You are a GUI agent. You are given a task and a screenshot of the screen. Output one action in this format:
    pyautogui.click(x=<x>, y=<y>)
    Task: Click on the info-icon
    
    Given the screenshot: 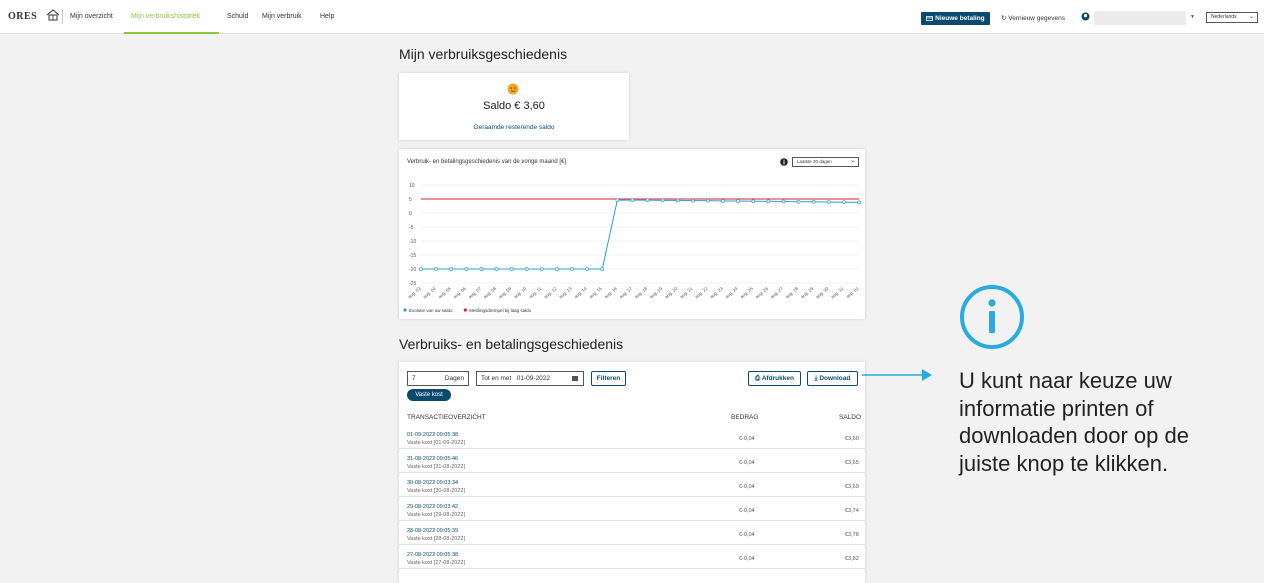 What is the action you would take?
    pyautogui.click(x=784, y=162)
    